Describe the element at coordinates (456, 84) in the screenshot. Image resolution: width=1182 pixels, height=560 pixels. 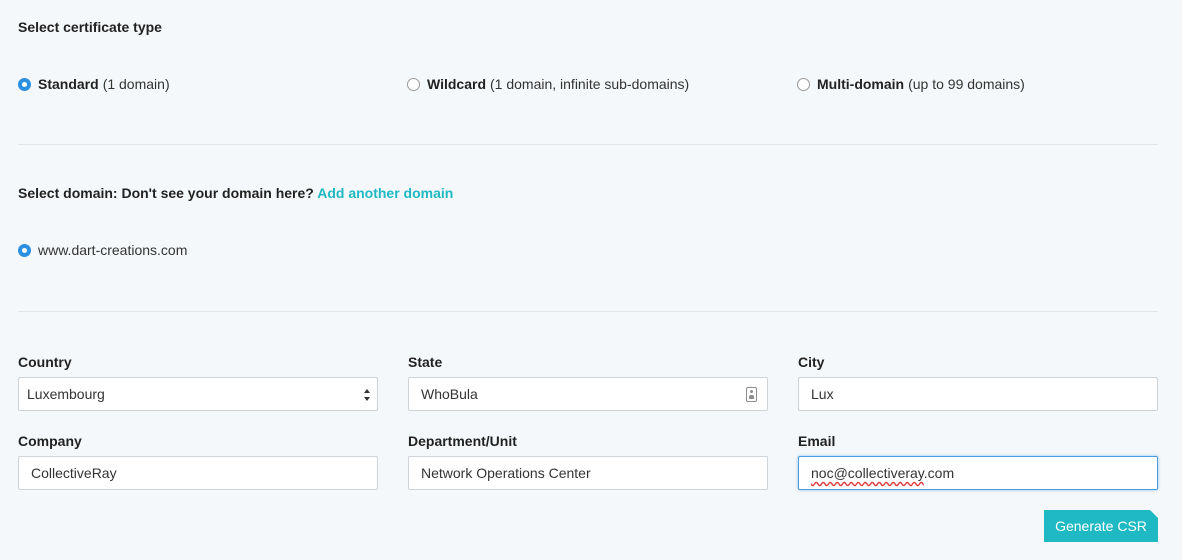
I see `option-name: Wildcard` at that location.